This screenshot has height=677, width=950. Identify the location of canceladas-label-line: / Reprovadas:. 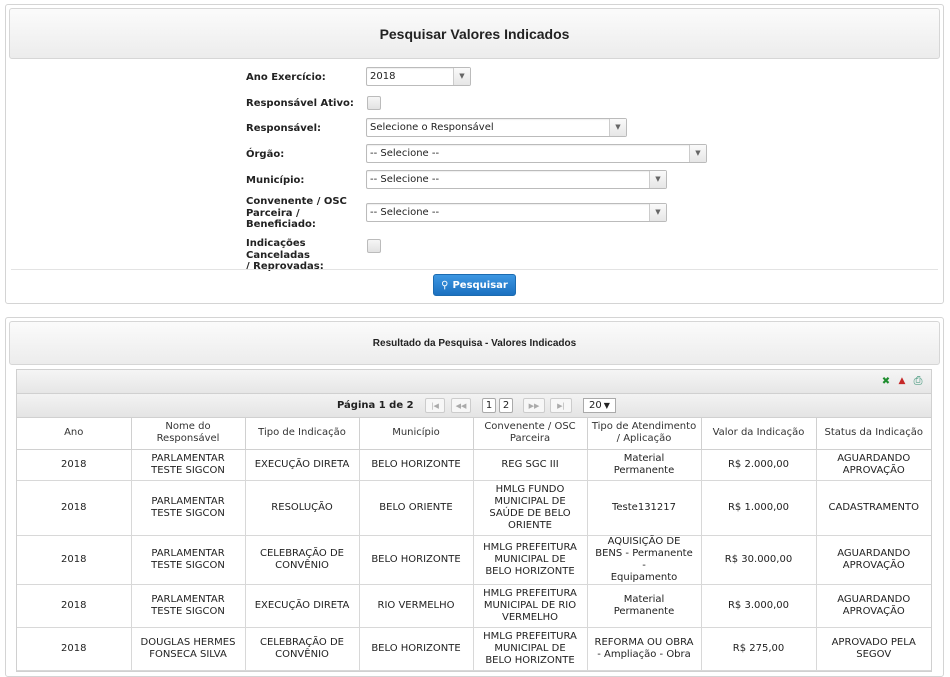
(285, 266).